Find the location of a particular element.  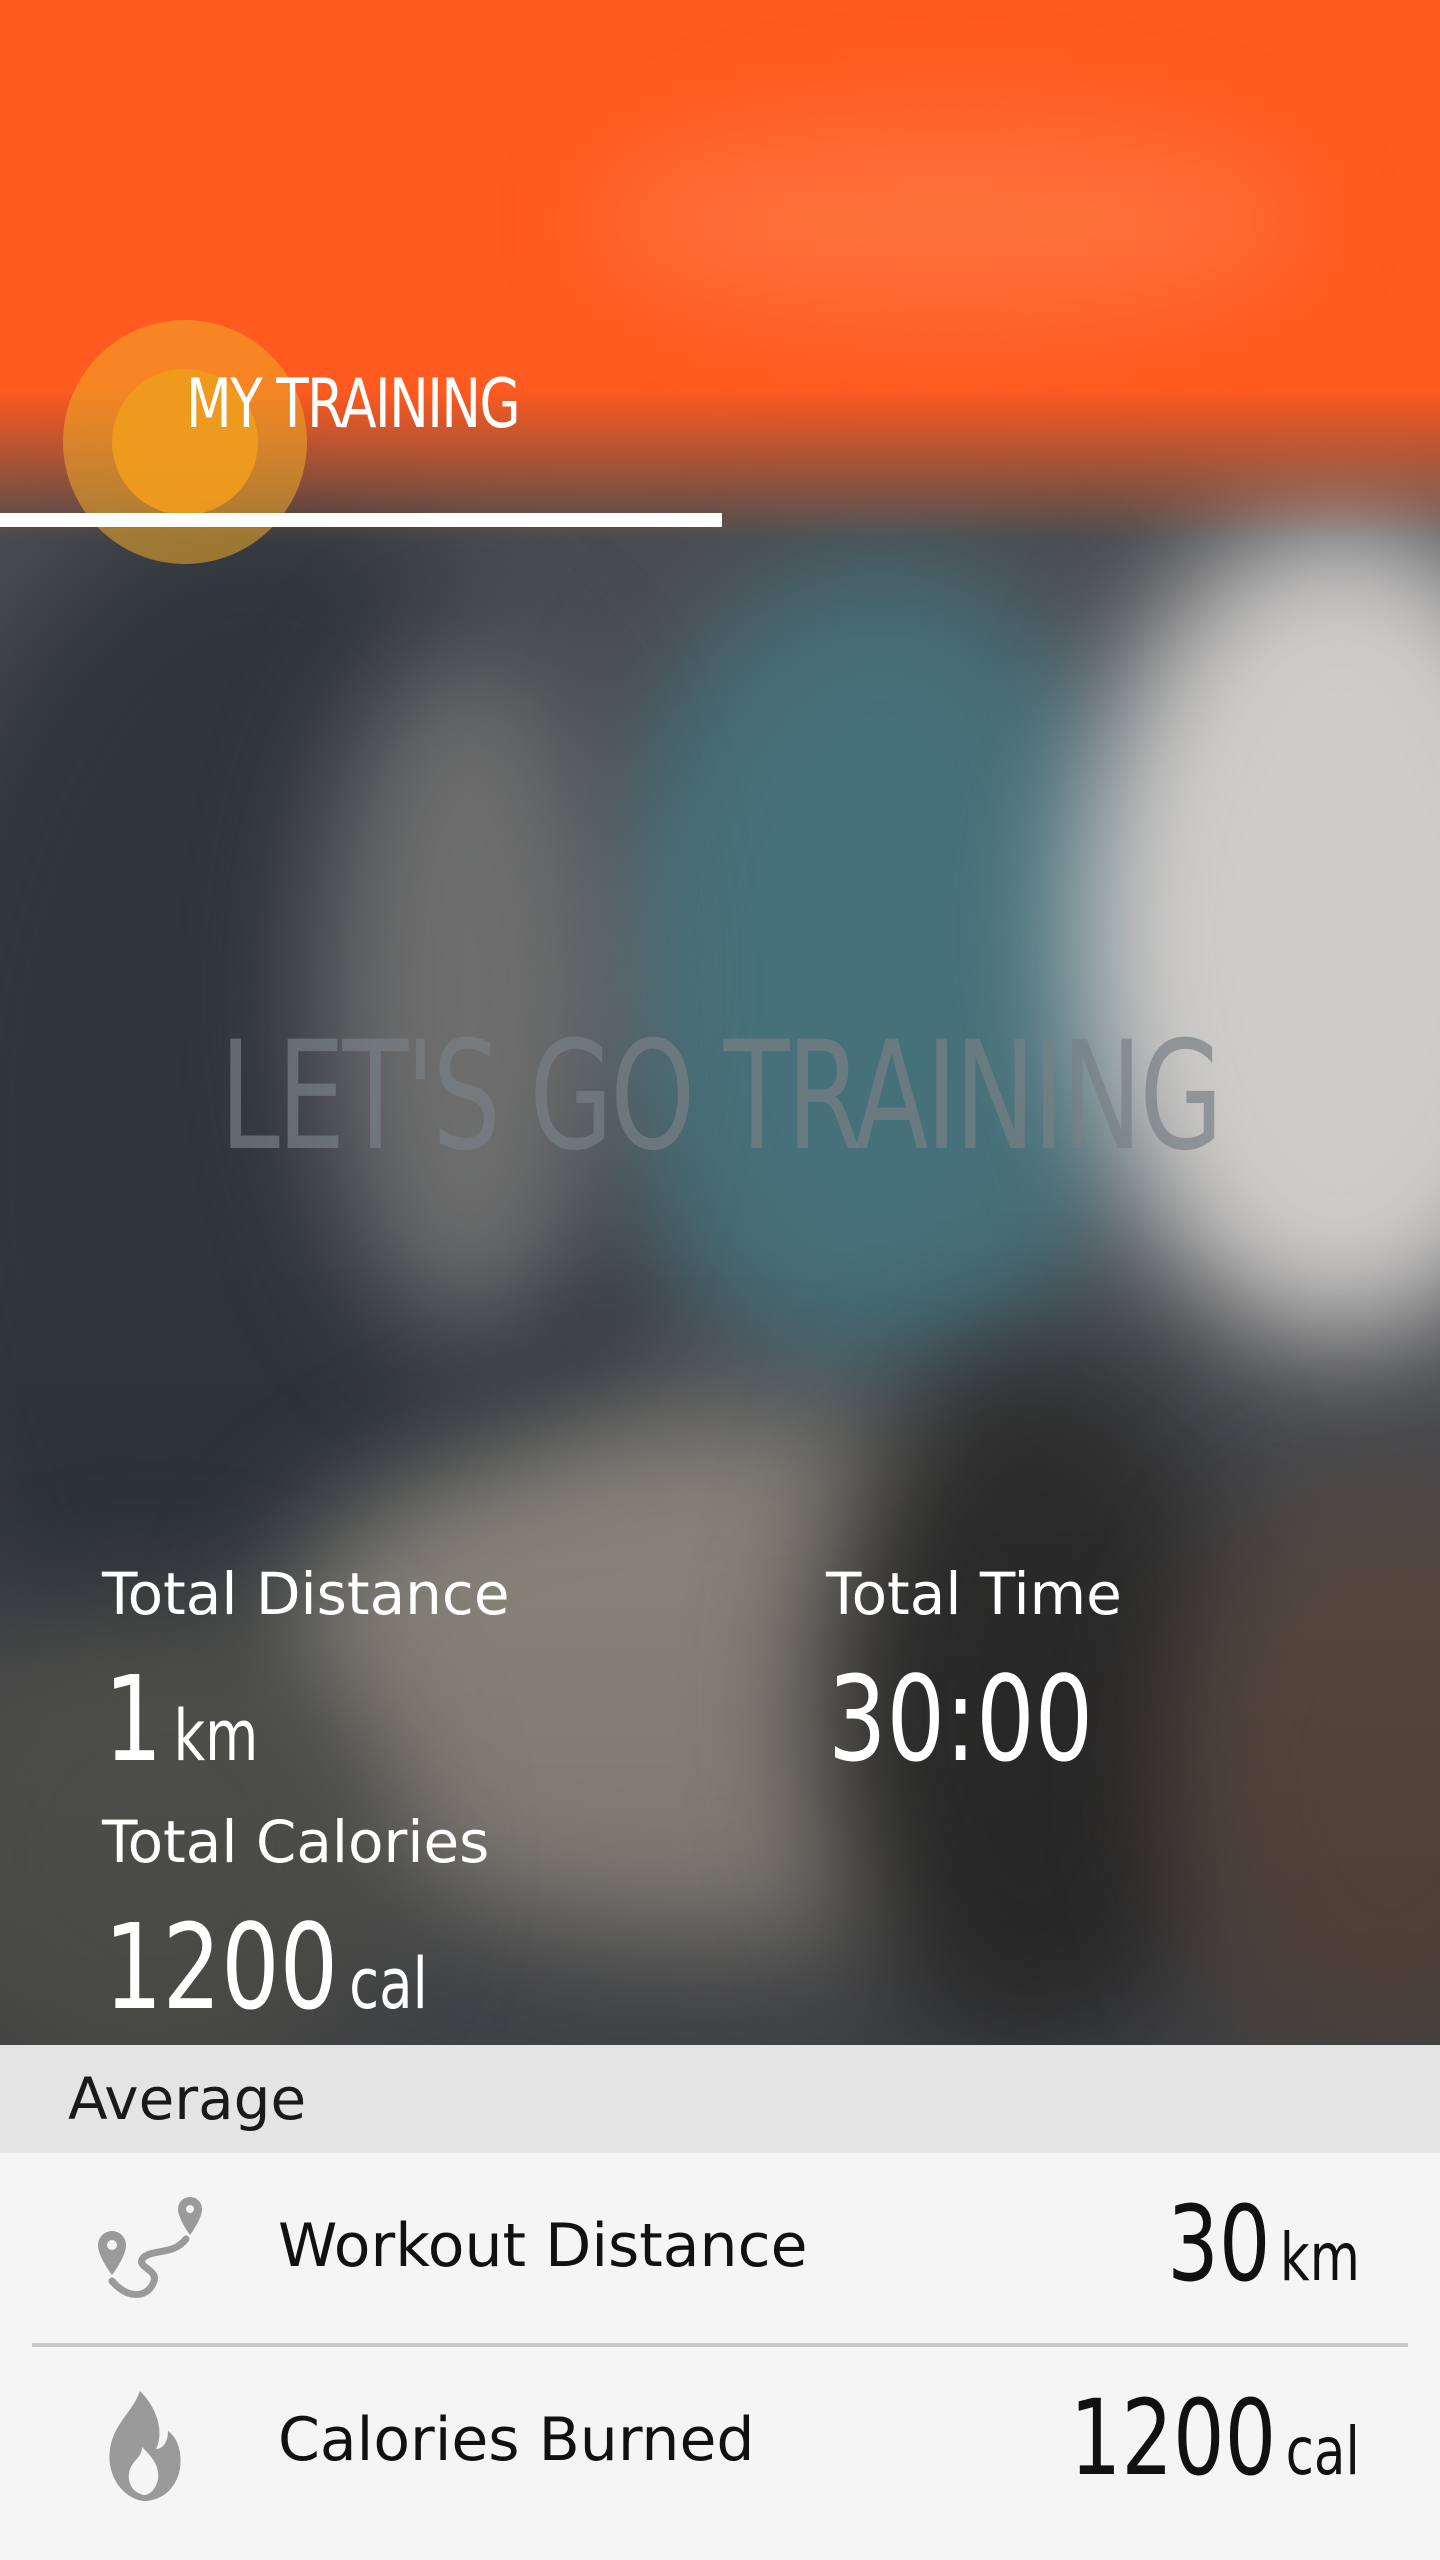

list-item-workout-distance: Workout Distance 30 km is located at coordinates (720, 2250).